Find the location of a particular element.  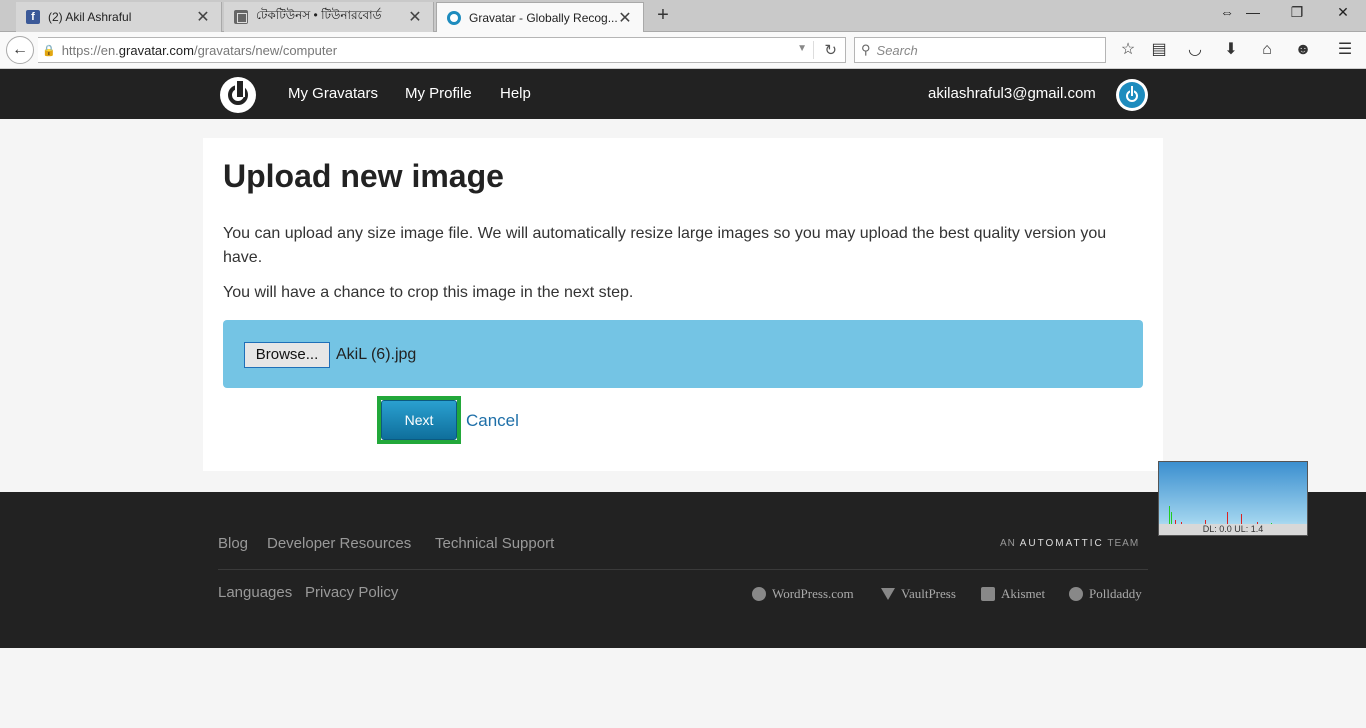

file-upload-box: Browse... AkiL (6).jpg is located at coordinates (683, 354).